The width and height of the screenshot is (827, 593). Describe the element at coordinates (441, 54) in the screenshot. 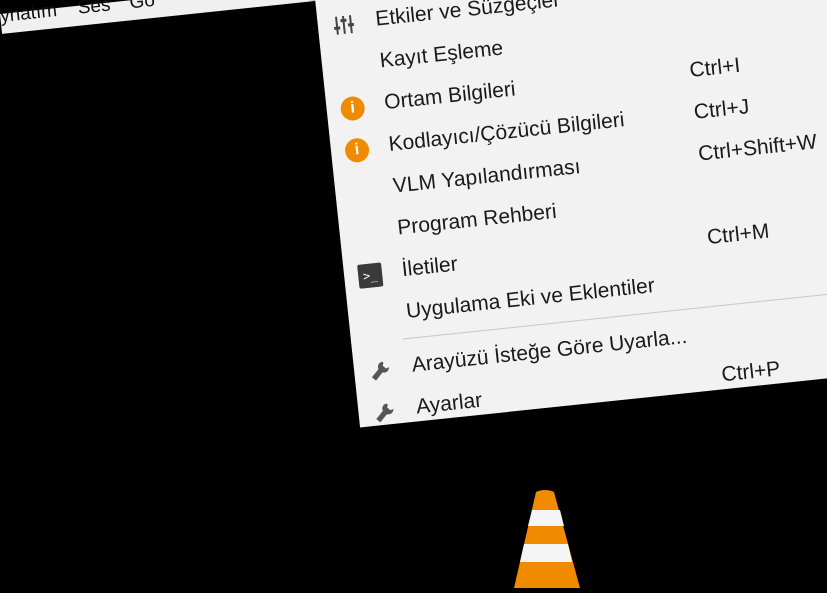

I see `menu-item-label: Kayıt Eşleme` at that location.